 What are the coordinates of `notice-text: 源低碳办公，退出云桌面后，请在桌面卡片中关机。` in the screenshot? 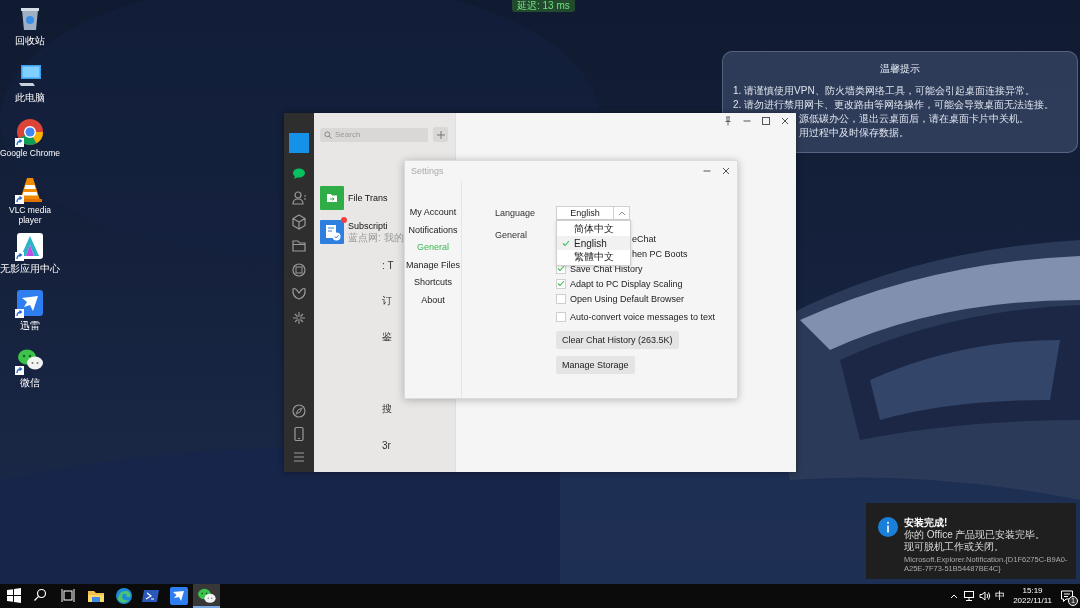 It's located at (914, 119).